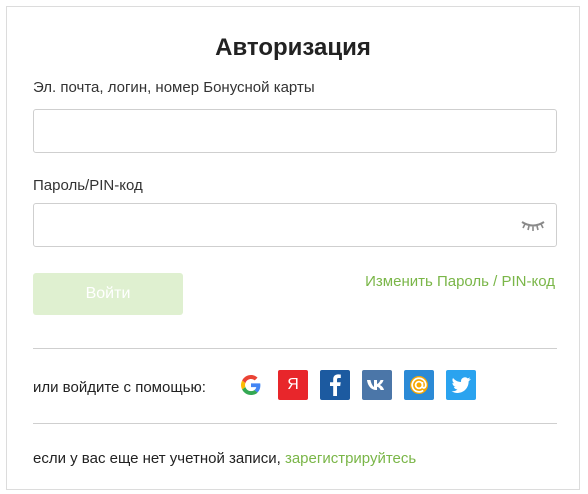  Describe the element at coordinates (350, 458) in the screenshot. I see `register-link: зарегистрируйтесь` at that location.